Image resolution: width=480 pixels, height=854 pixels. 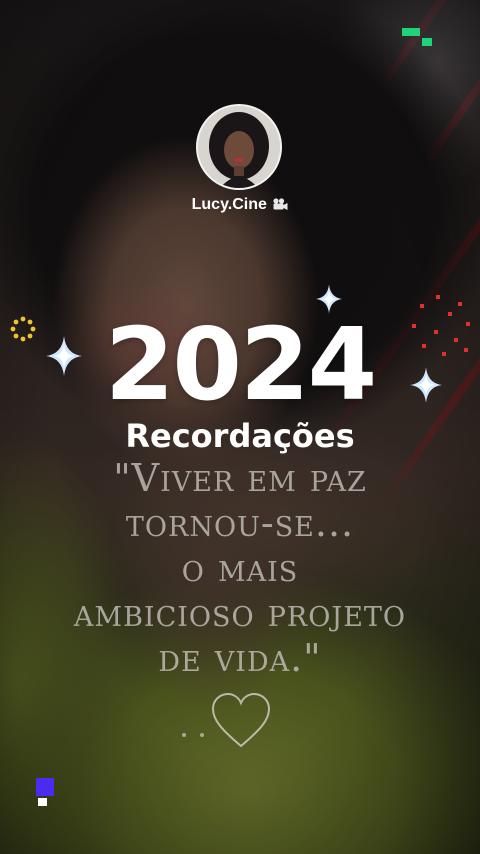 I want to click on heart-outline-icon, so click(x=241, y=720).